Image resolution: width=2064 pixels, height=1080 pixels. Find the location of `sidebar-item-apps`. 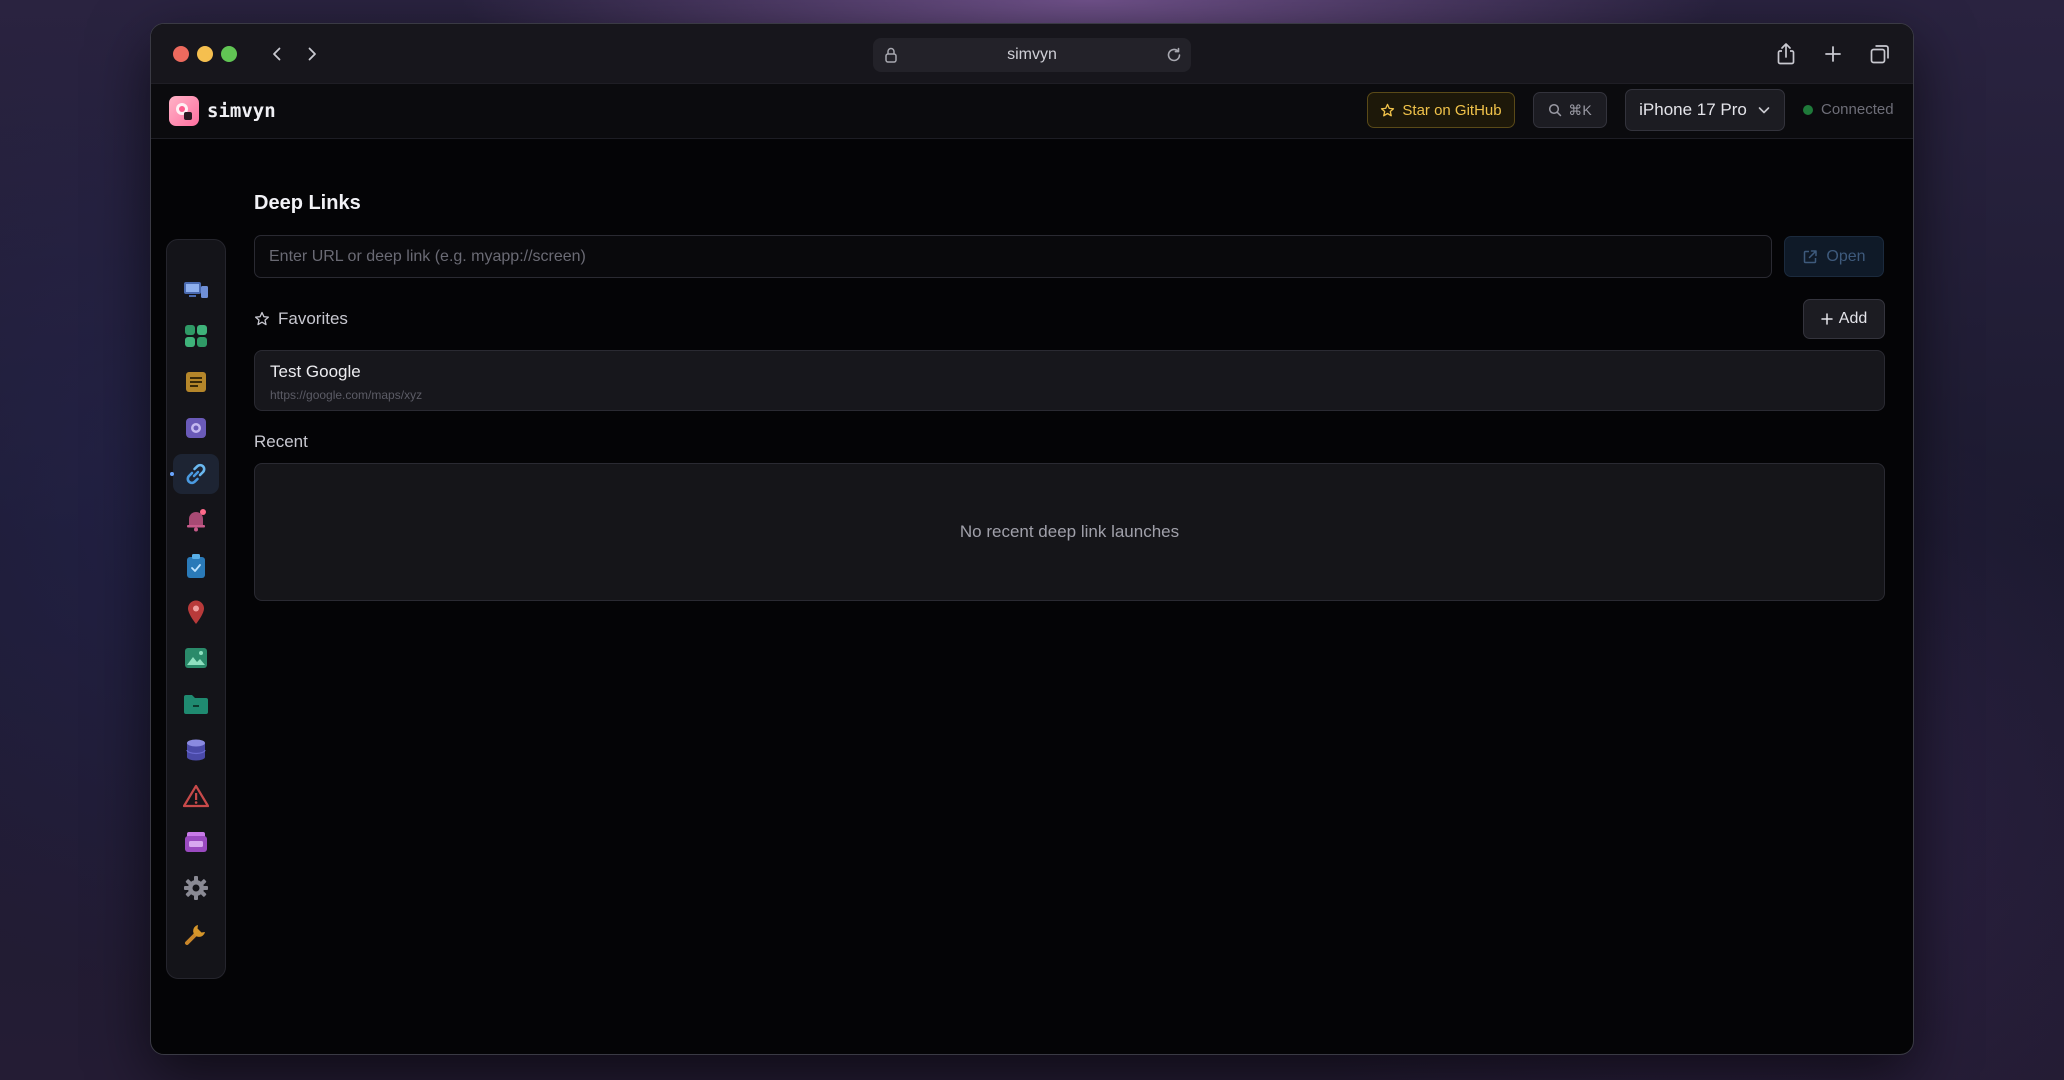

sidebar-item-apps is located at coordinates (196, 336).